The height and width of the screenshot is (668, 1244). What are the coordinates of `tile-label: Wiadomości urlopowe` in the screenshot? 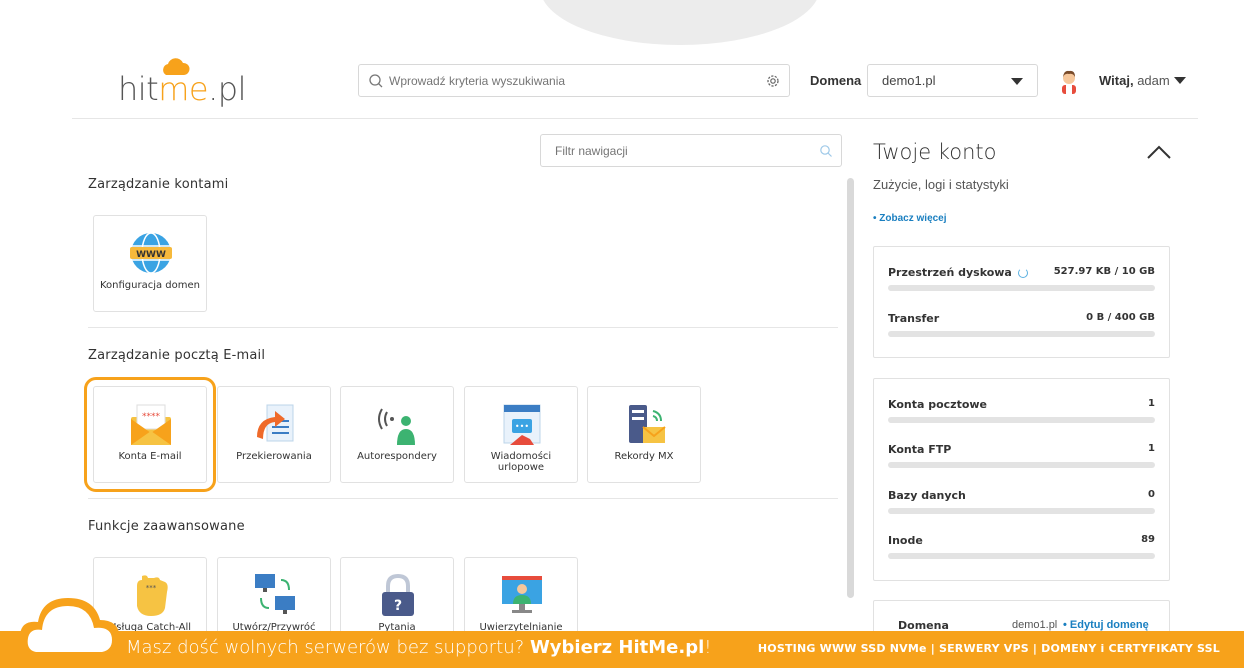 It's located at (521, 462).